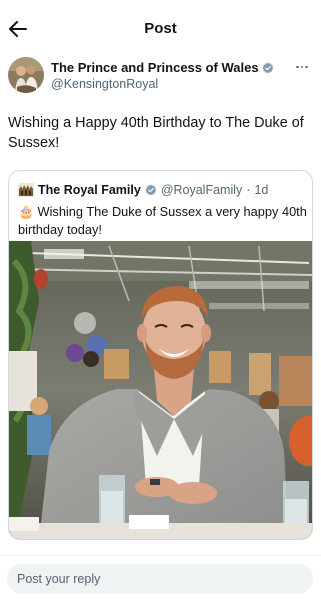 The height and width of the screenshot is (600, 321). Describe the element at coordinates (261, 190) in the screenshot. I see `quoted-timestamp: 1d` at that location.